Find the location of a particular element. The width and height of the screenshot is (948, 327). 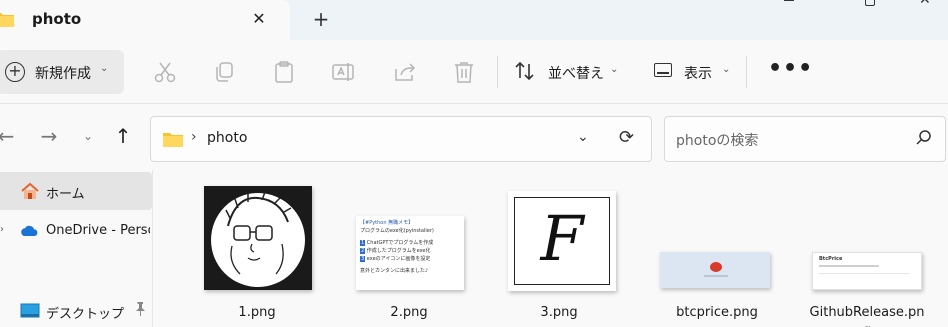

home-icon is located at coordinates (30, 190).